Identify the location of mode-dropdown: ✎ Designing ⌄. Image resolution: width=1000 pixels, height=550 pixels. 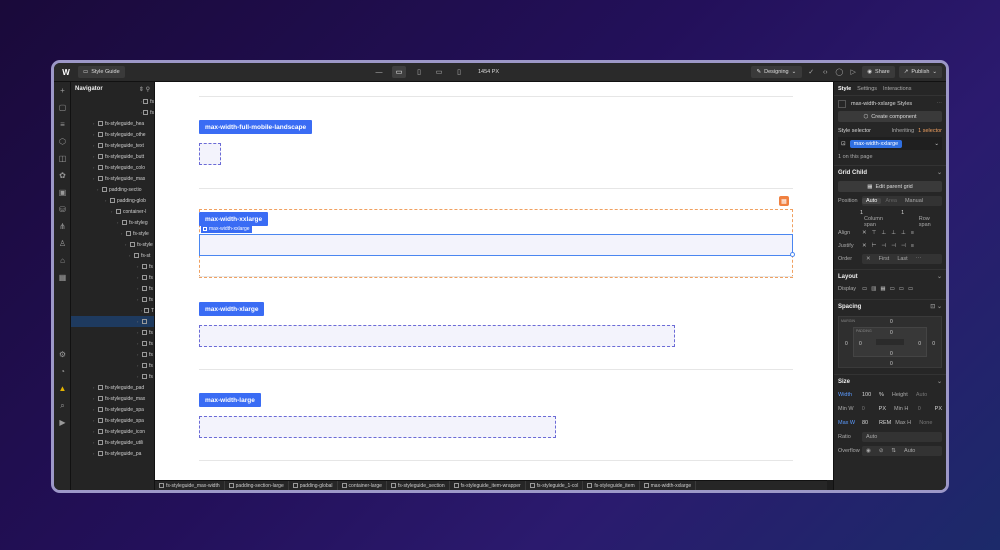
(776, 72).